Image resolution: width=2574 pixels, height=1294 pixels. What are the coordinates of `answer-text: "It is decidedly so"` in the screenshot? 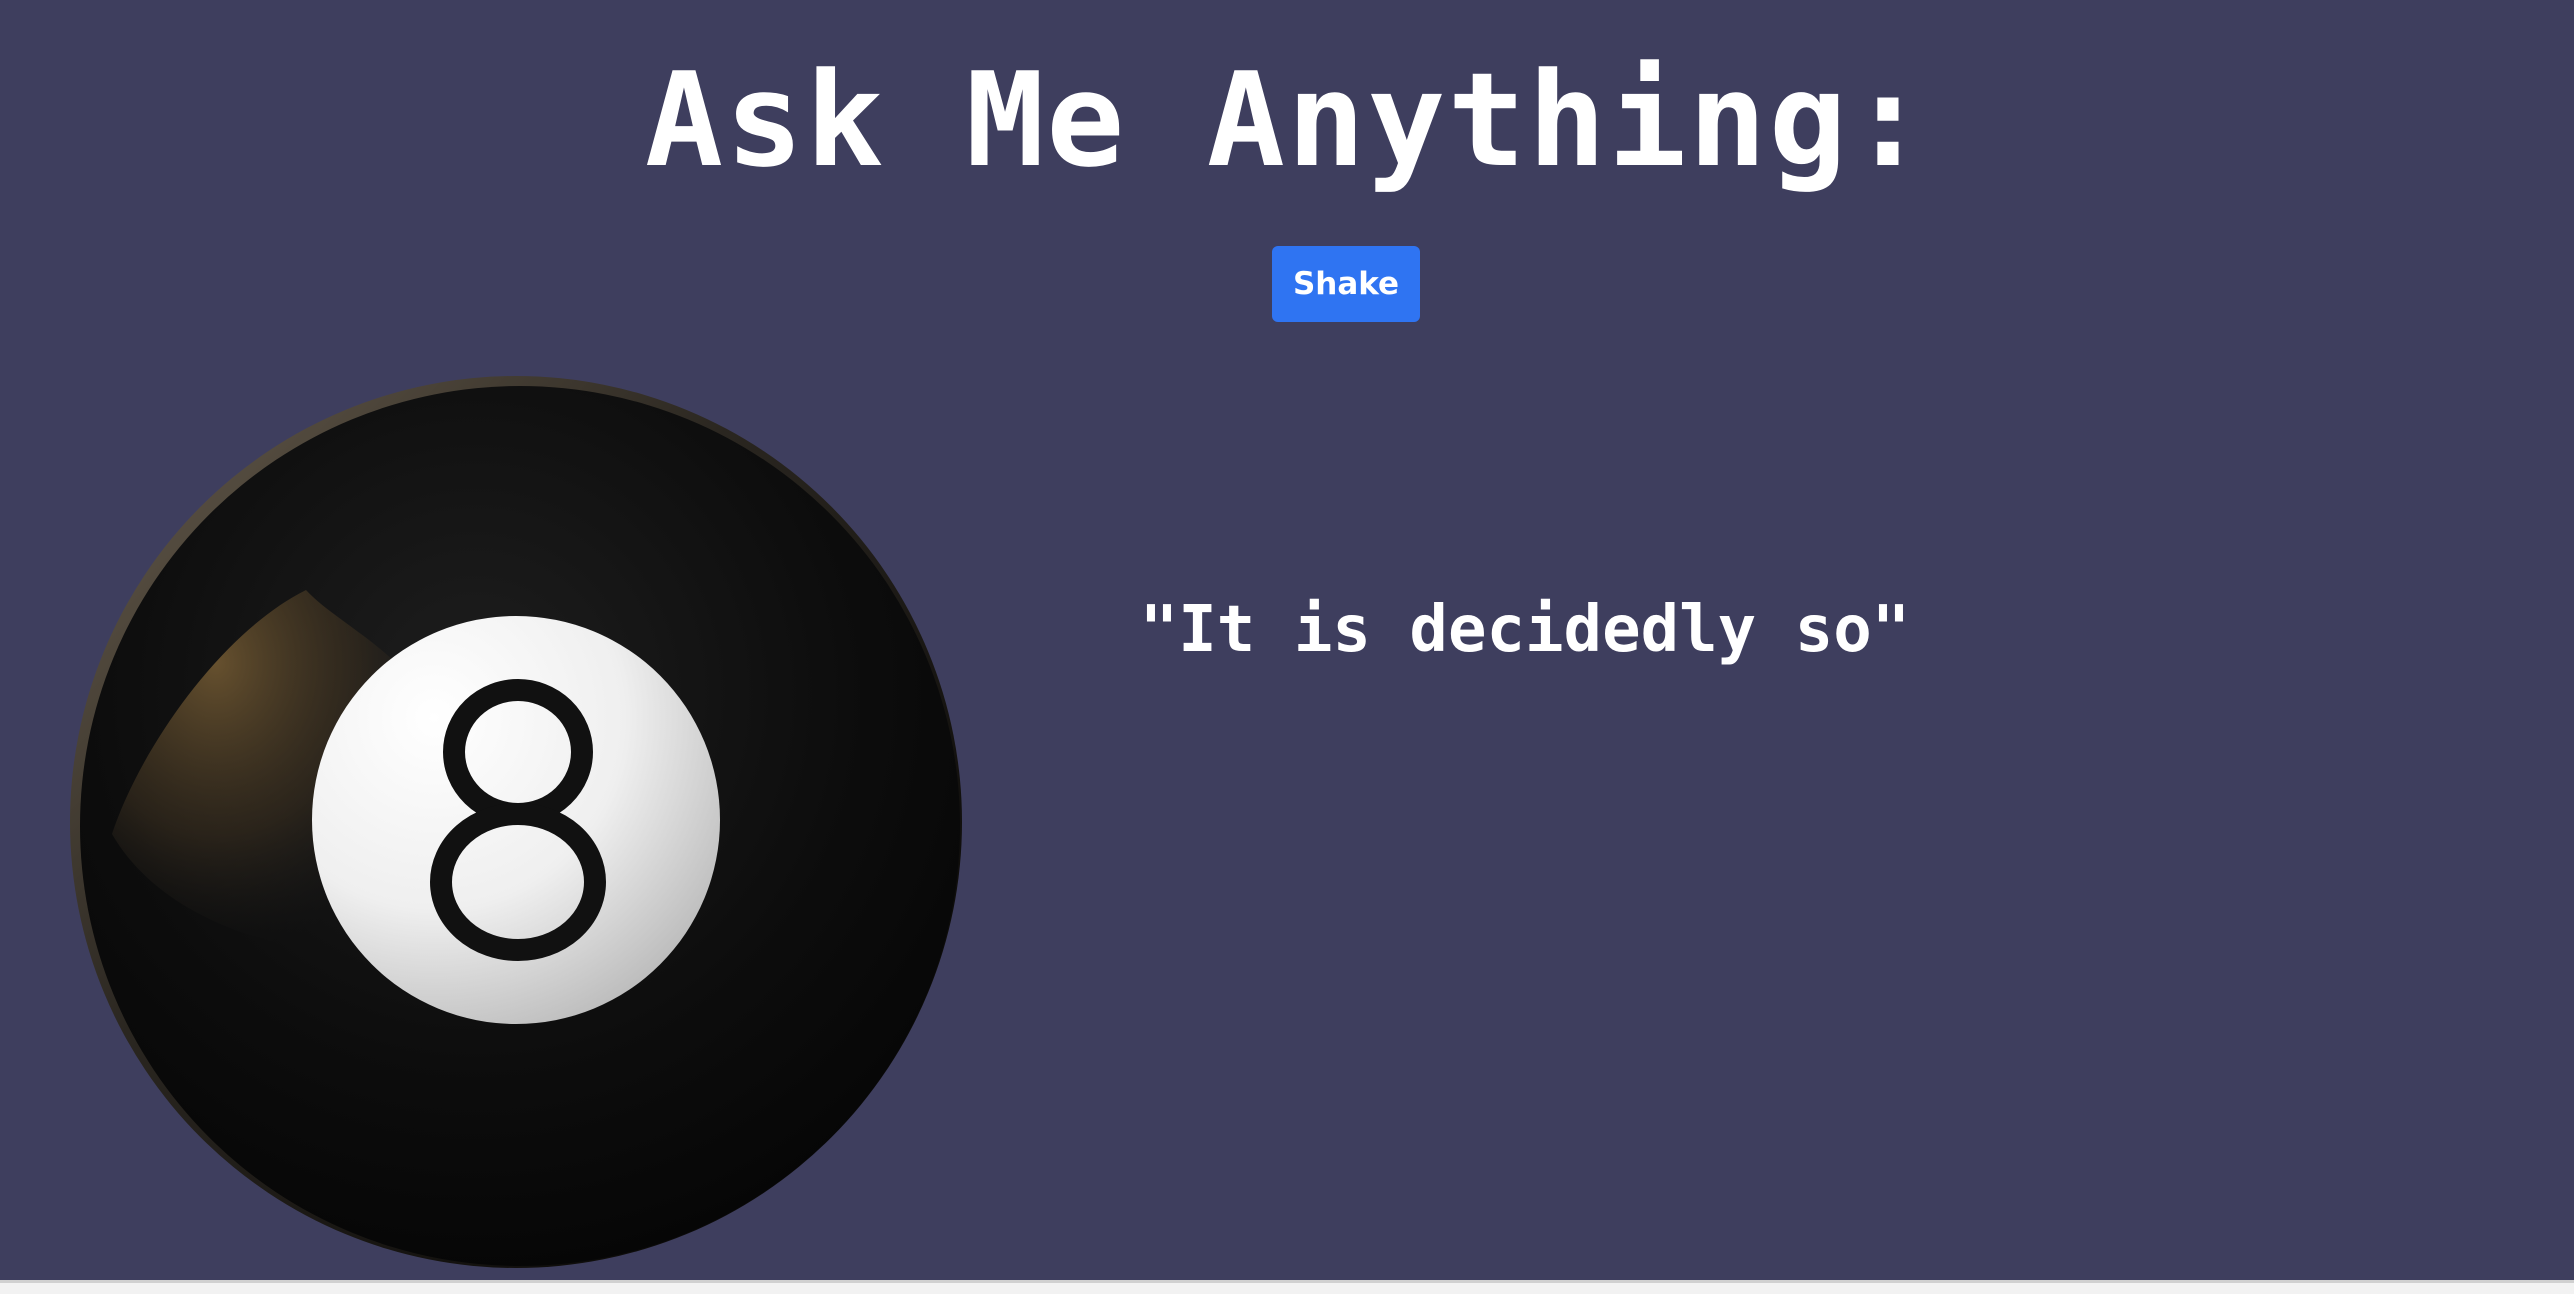 It's located at (1525, 630).